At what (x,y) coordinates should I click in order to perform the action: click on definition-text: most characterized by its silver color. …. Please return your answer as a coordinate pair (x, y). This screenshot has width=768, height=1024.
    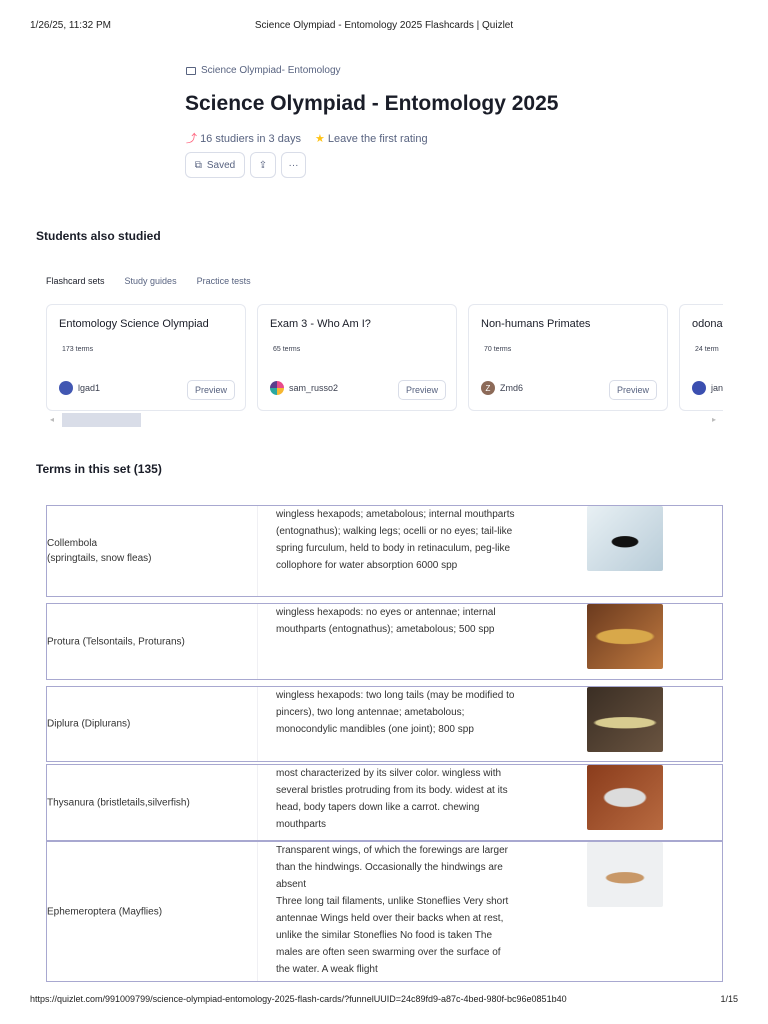
    Looking at the image, I should click on (392, 799).